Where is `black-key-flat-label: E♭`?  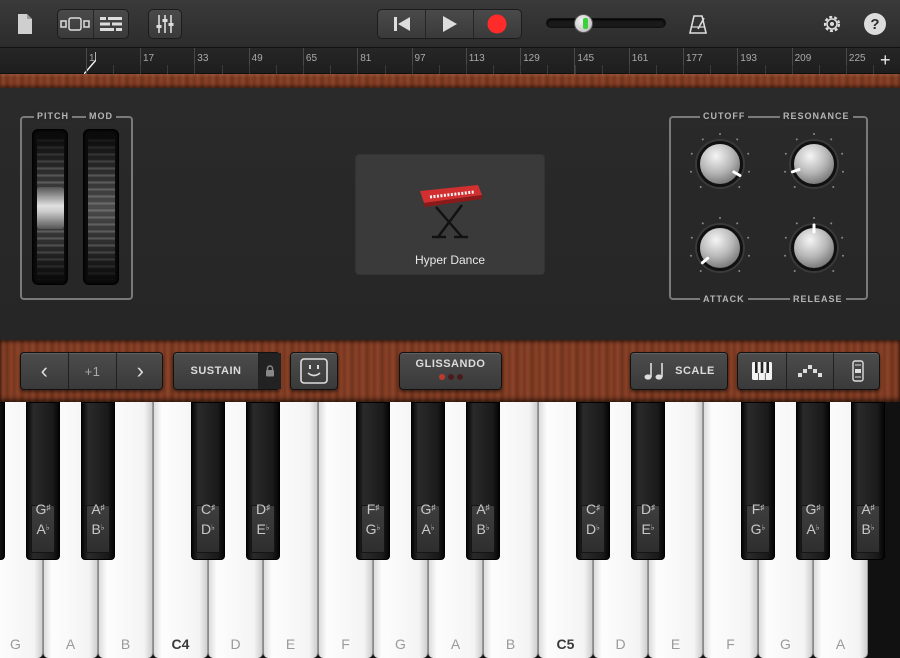
black-key-flat-label: E♭ is located at coordinates (648, 529).